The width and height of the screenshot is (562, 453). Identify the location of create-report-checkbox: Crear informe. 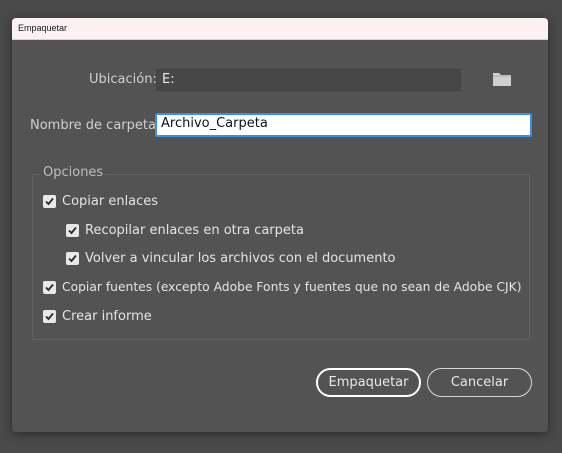
(97, 316).